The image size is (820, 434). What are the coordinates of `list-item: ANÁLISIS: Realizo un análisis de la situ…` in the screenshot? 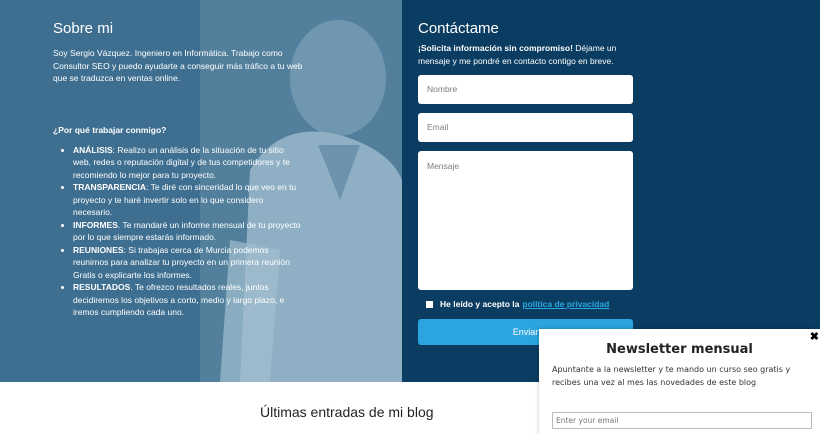 It's located at (188, 163).